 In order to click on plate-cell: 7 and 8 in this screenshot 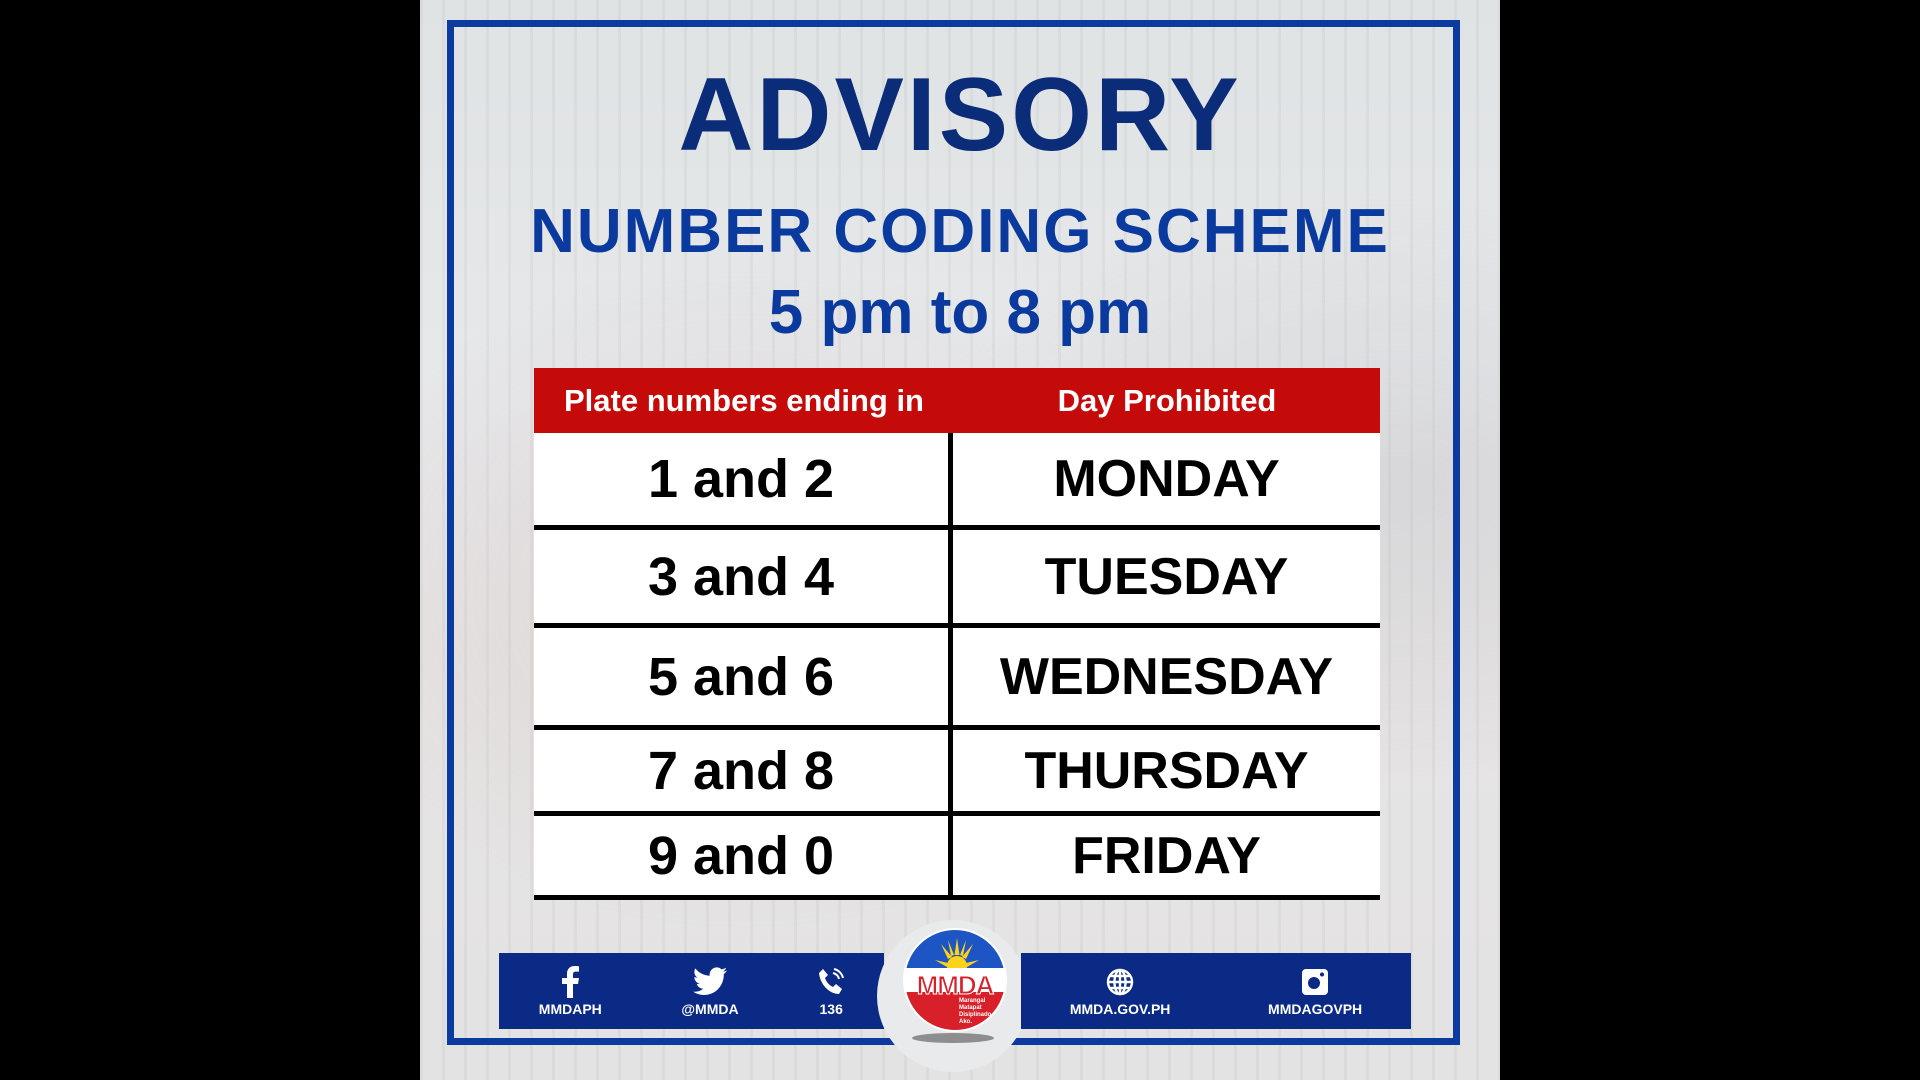, I will do `click(743, 770)`.